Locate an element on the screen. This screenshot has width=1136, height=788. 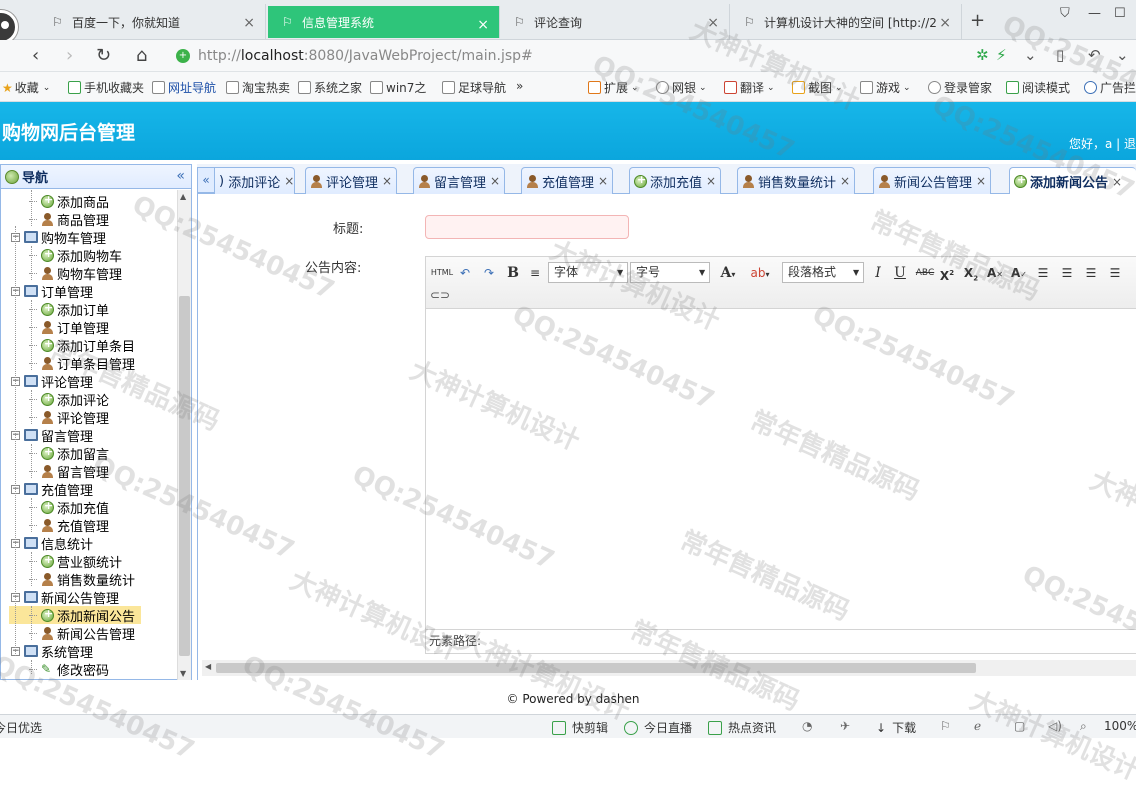
collapse-icon: « is located at coordinates (180, 176).